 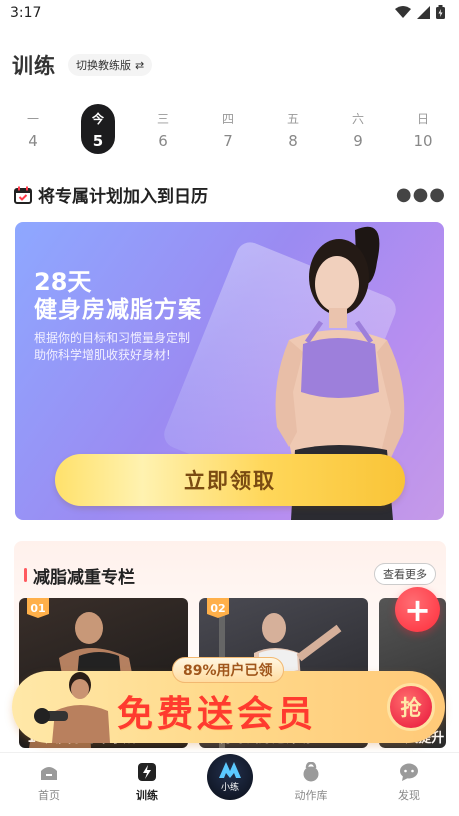 I want to click on claim-now-button: 立即领取, so click(x=230, y=480).